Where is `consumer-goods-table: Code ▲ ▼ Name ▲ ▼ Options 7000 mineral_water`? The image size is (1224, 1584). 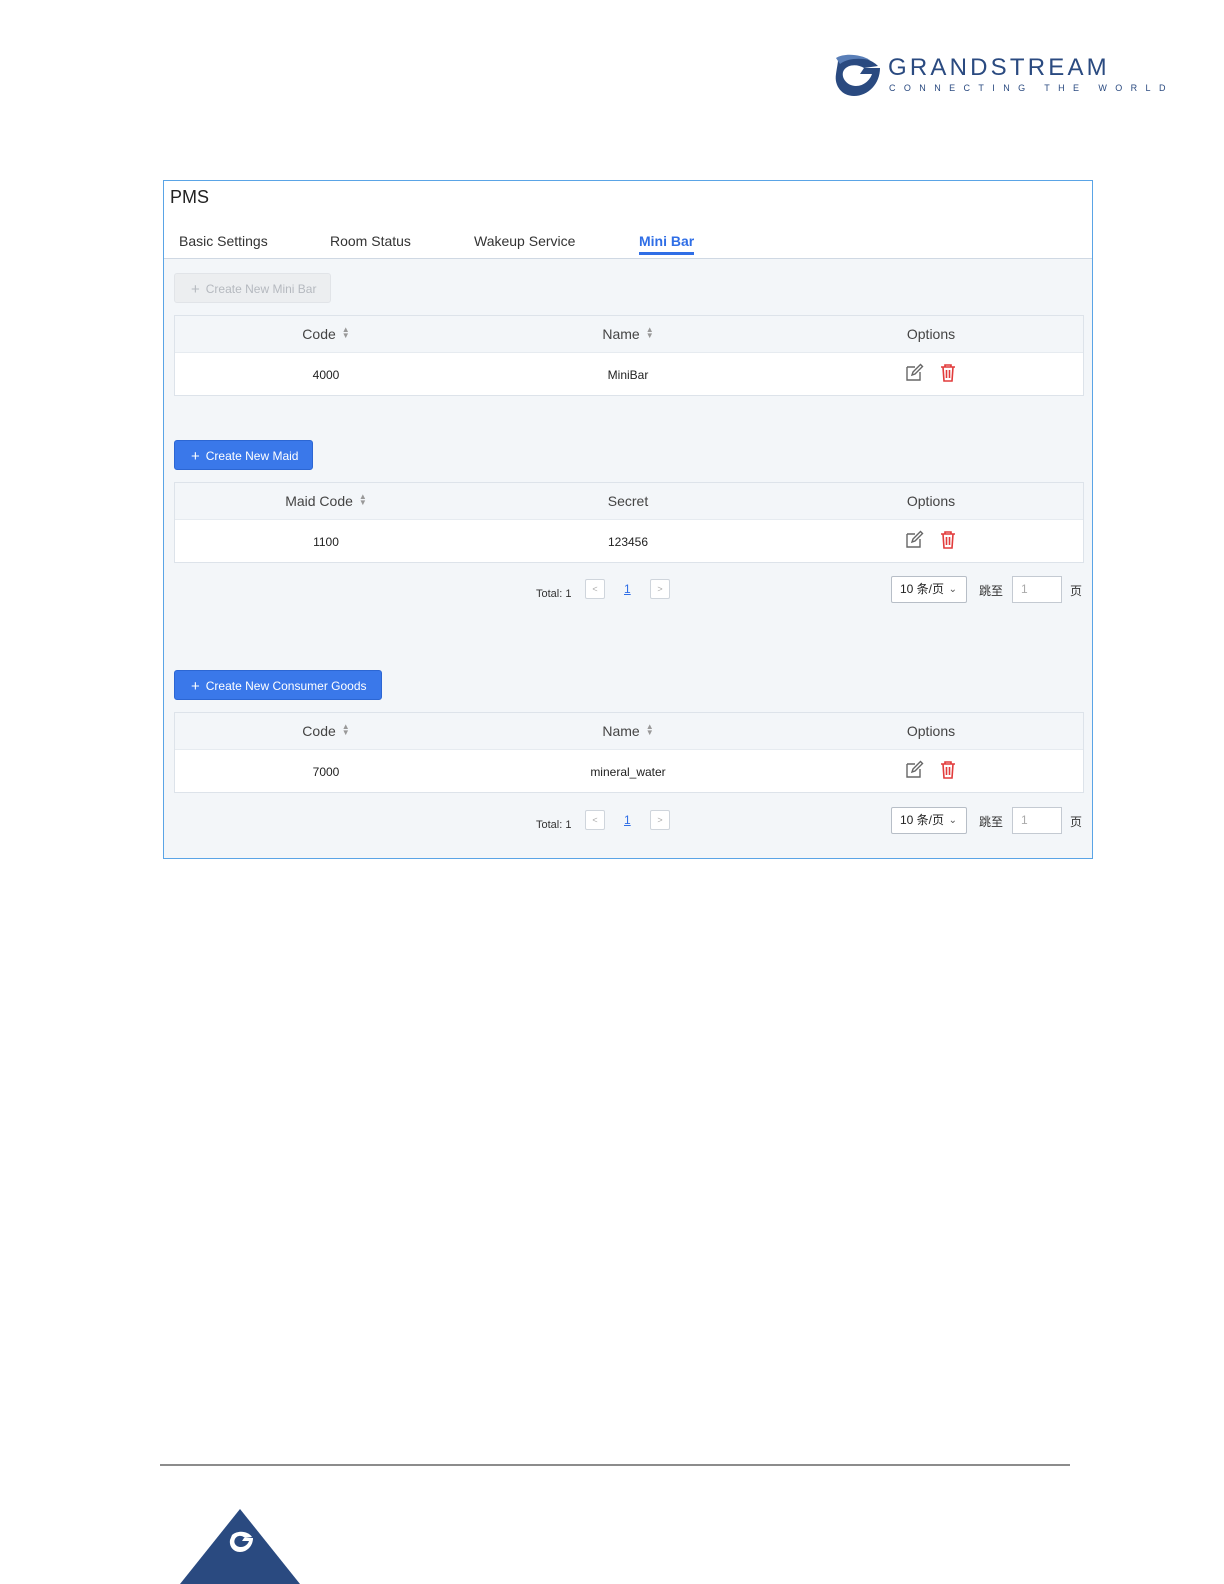
consumer-goods-table: Code ▲ ▼ Name ▲ ▼ Options 7000 mineral_water is located at coordinates (629, 752).